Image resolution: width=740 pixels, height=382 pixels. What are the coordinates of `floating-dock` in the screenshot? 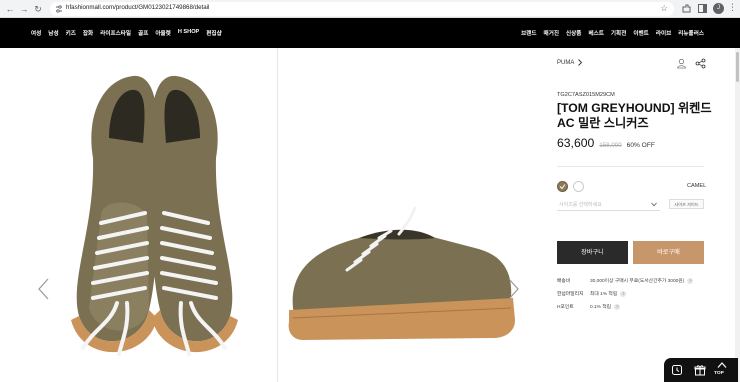 It's located at (701, 370).